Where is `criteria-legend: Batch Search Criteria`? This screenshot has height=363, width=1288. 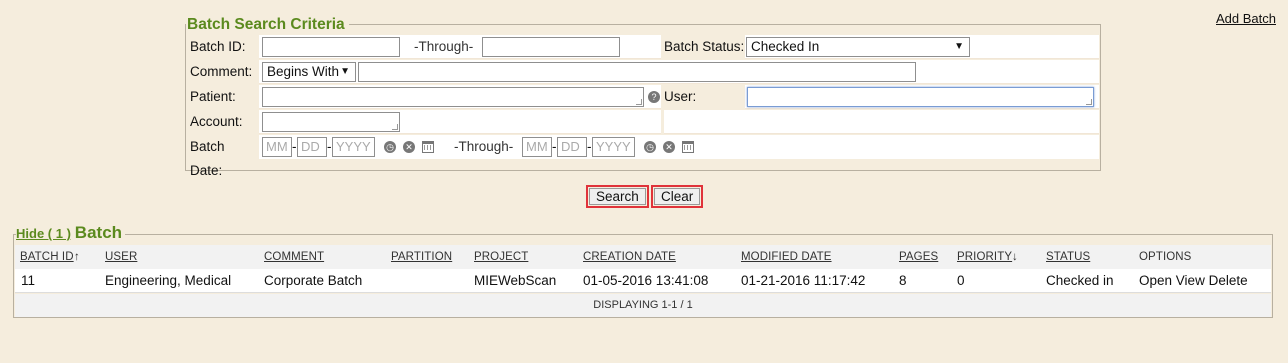 criteria-legend: Batch Search Criteria is located at coordinates (267, 25).